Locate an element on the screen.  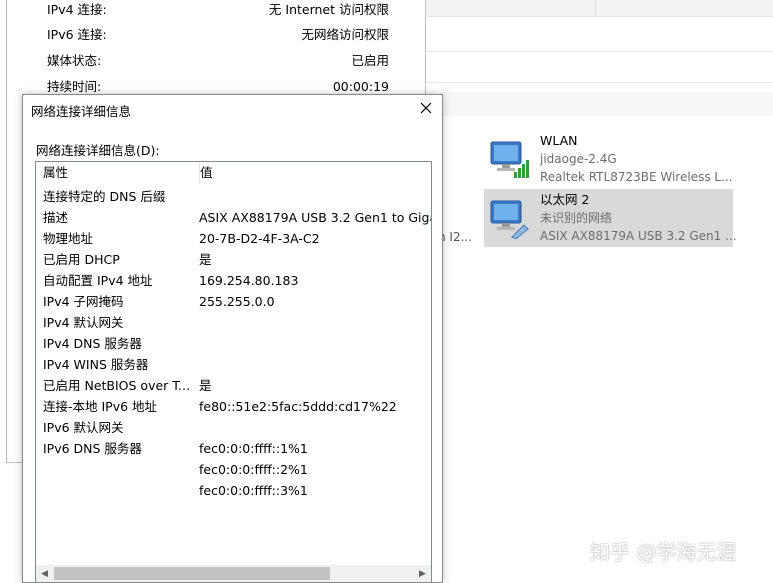
scroll-right-arrow-icon: ▶ is located at coordinates (422, 573).